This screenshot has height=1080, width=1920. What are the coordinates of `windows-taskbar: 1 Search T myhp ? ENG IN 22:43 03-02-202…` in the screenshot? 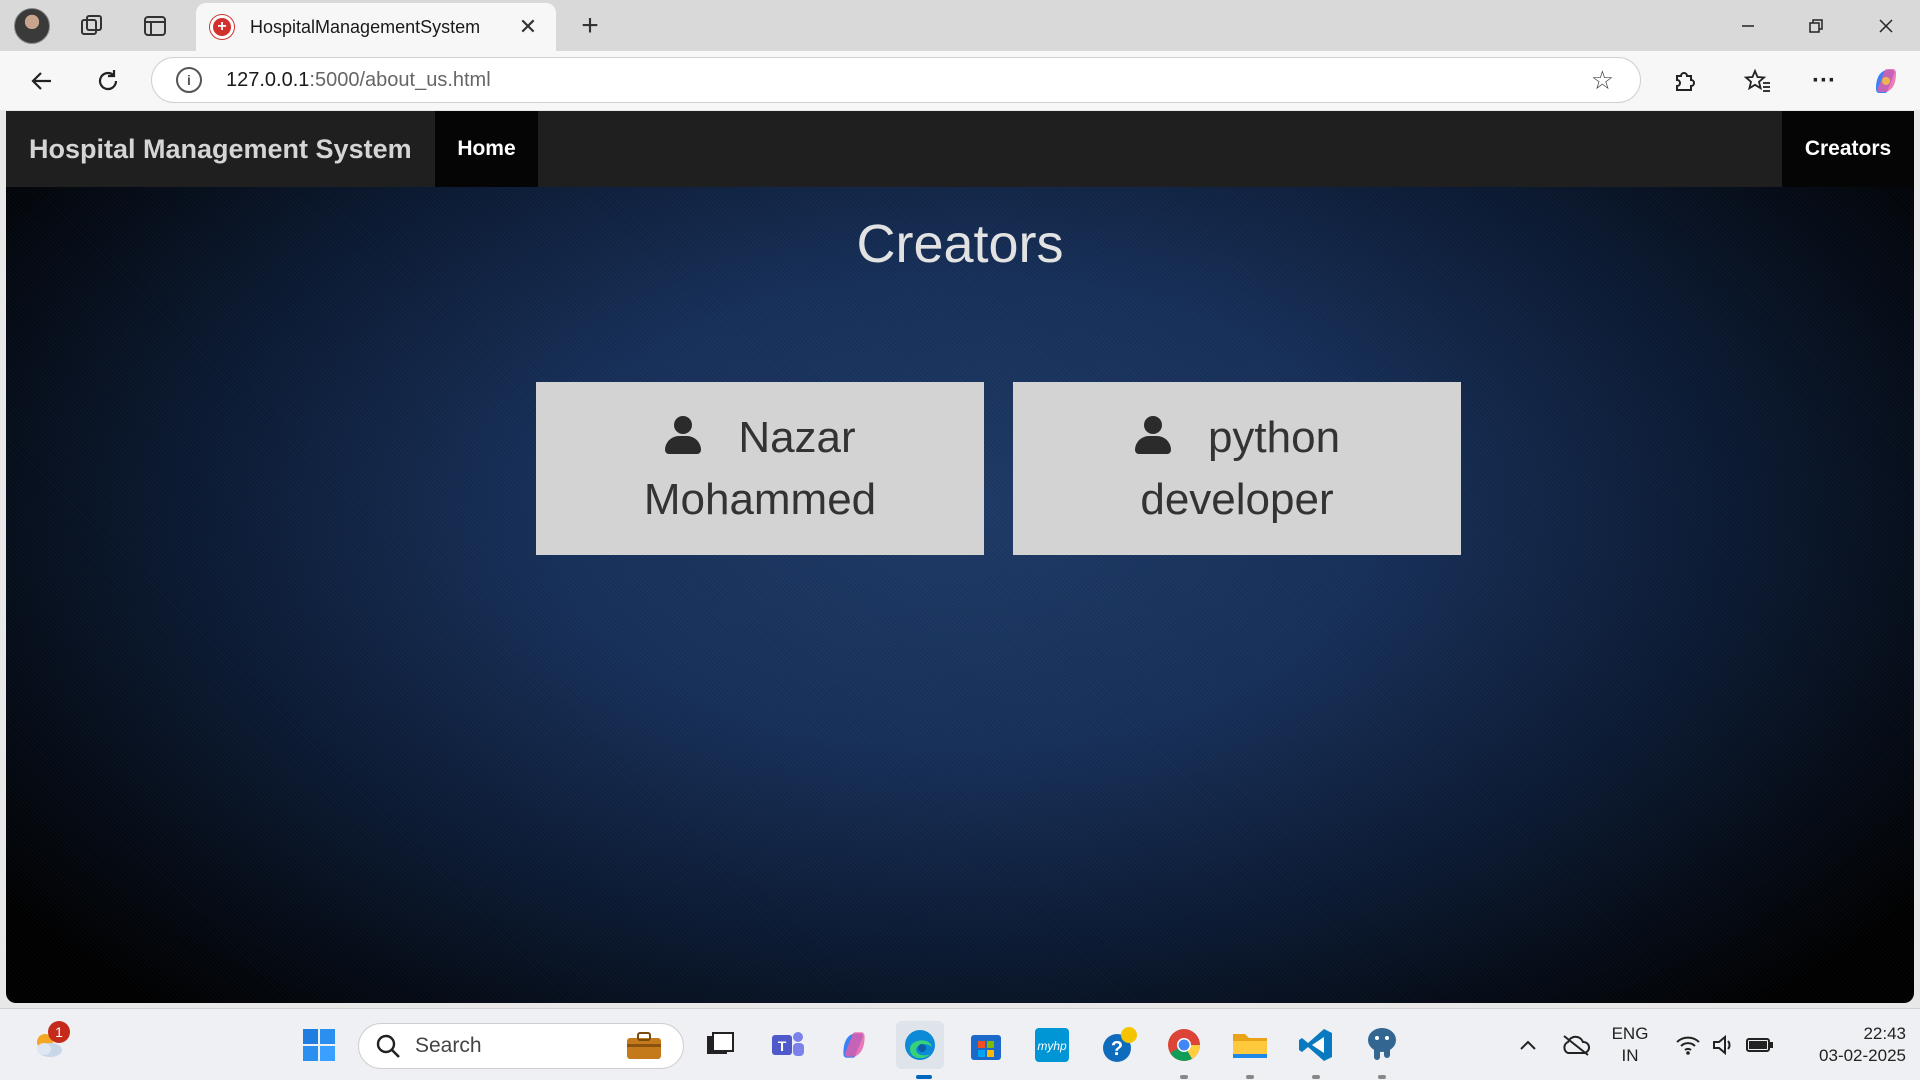 It's located at (960, 1044).